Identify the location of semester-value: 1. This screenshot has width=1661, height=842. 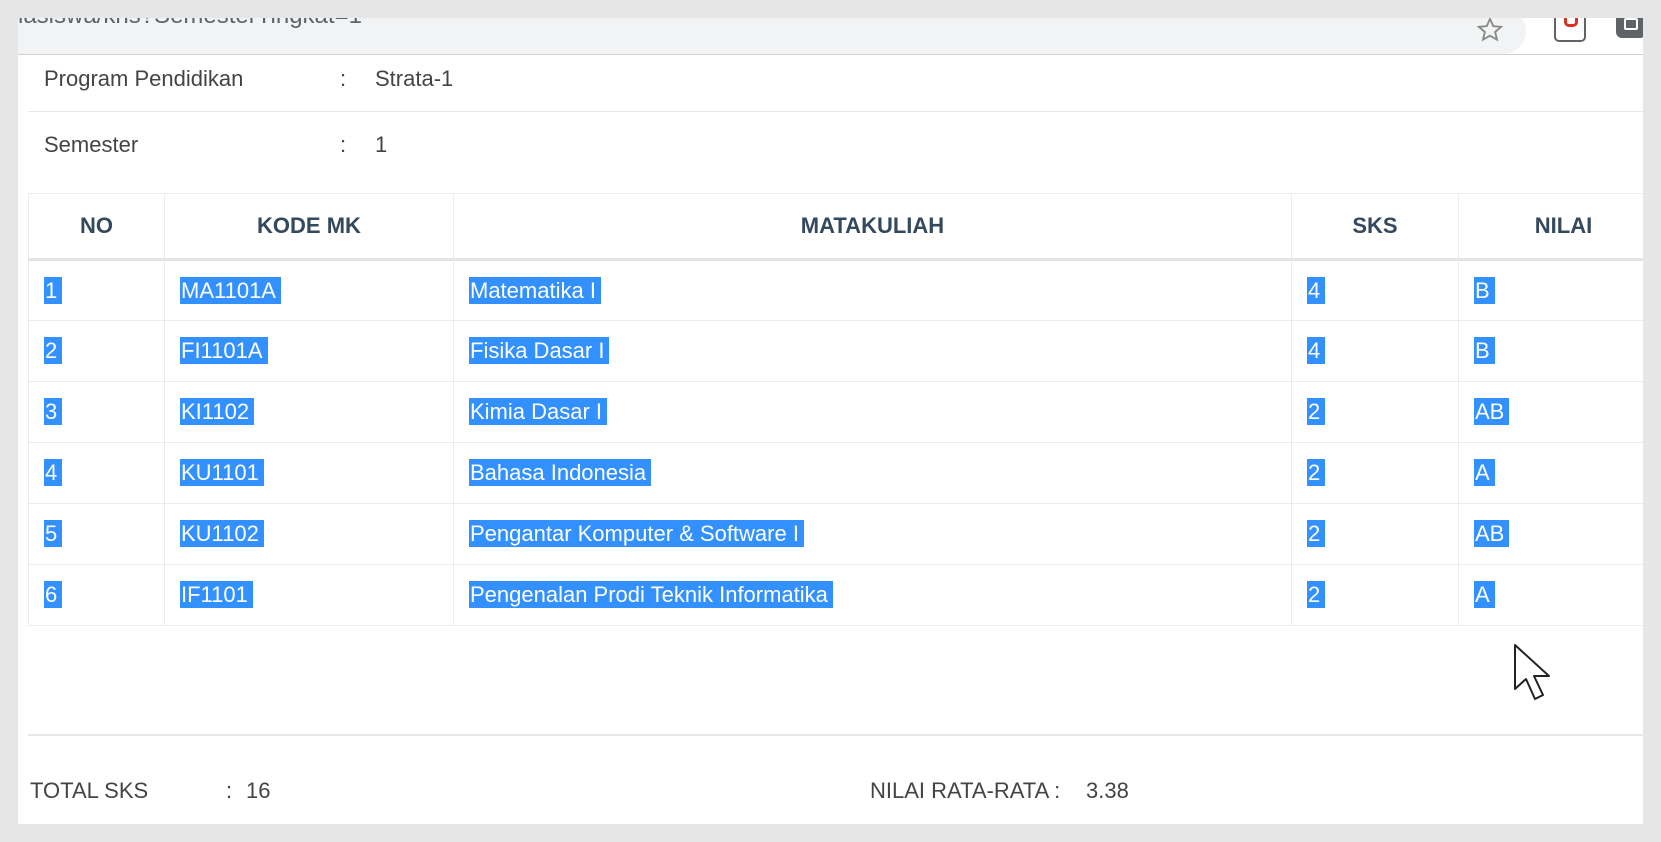
(381, 144).